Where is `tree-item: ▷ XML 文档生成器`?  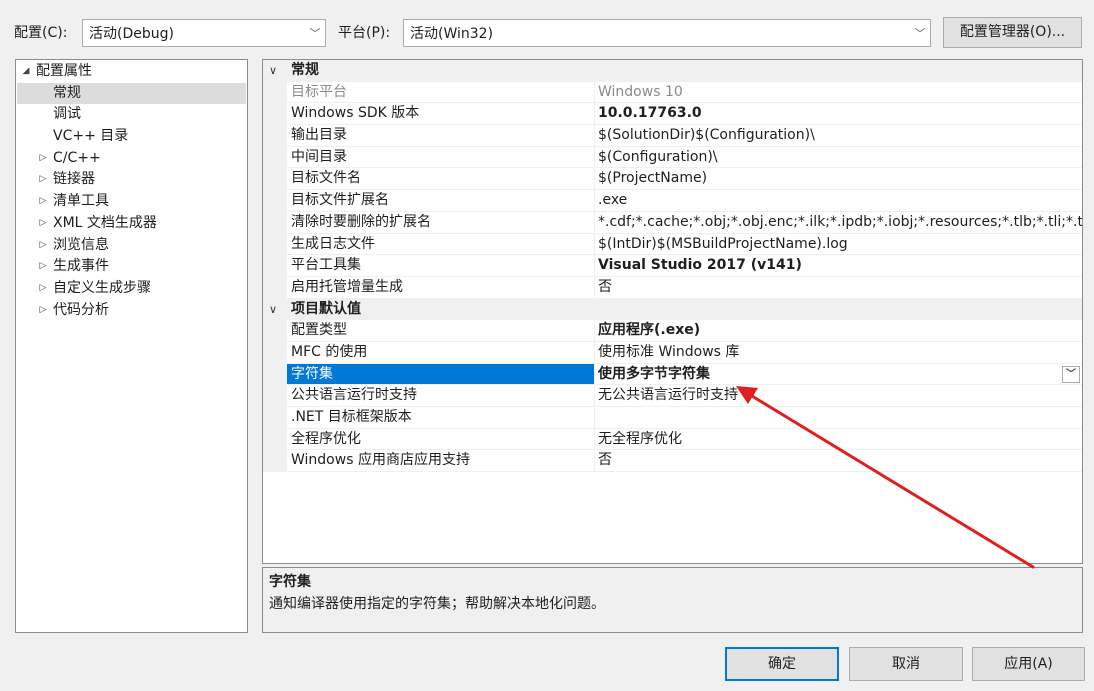 tree-item: ▷ XML 文档生成器 is located at coordinates (131, 224).